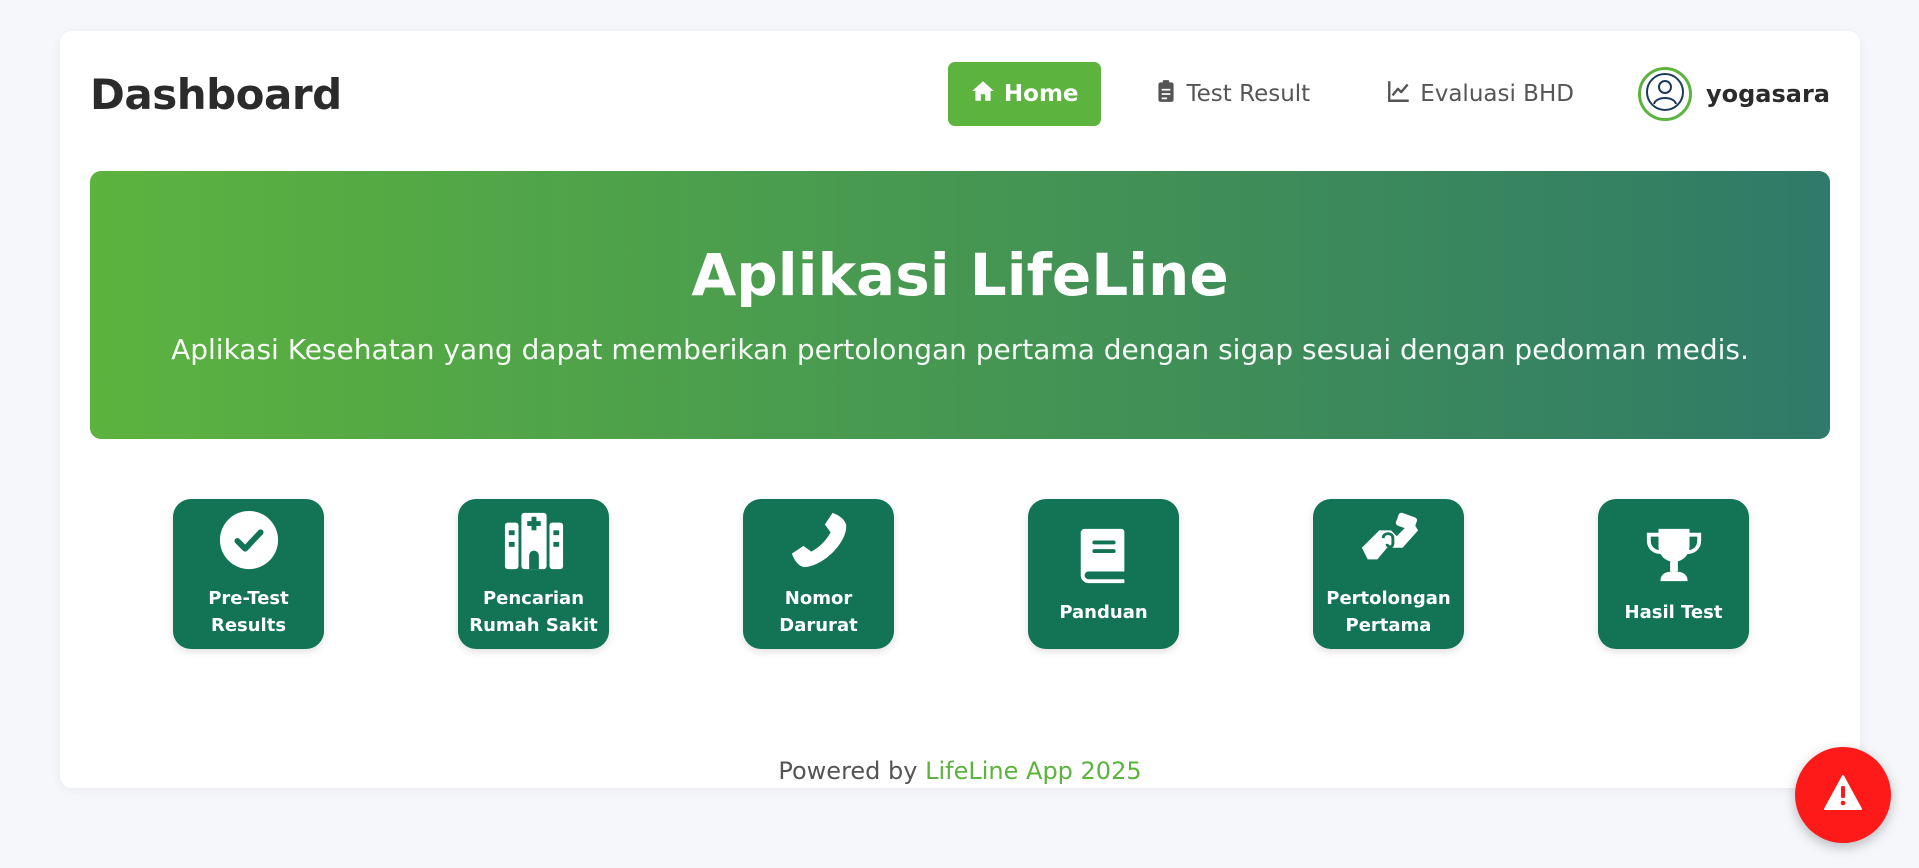 The width and height of the screenshot is (1919, 868). I want to click on tile-pre-test-results: Pre-Test Results, so click(248, 574).